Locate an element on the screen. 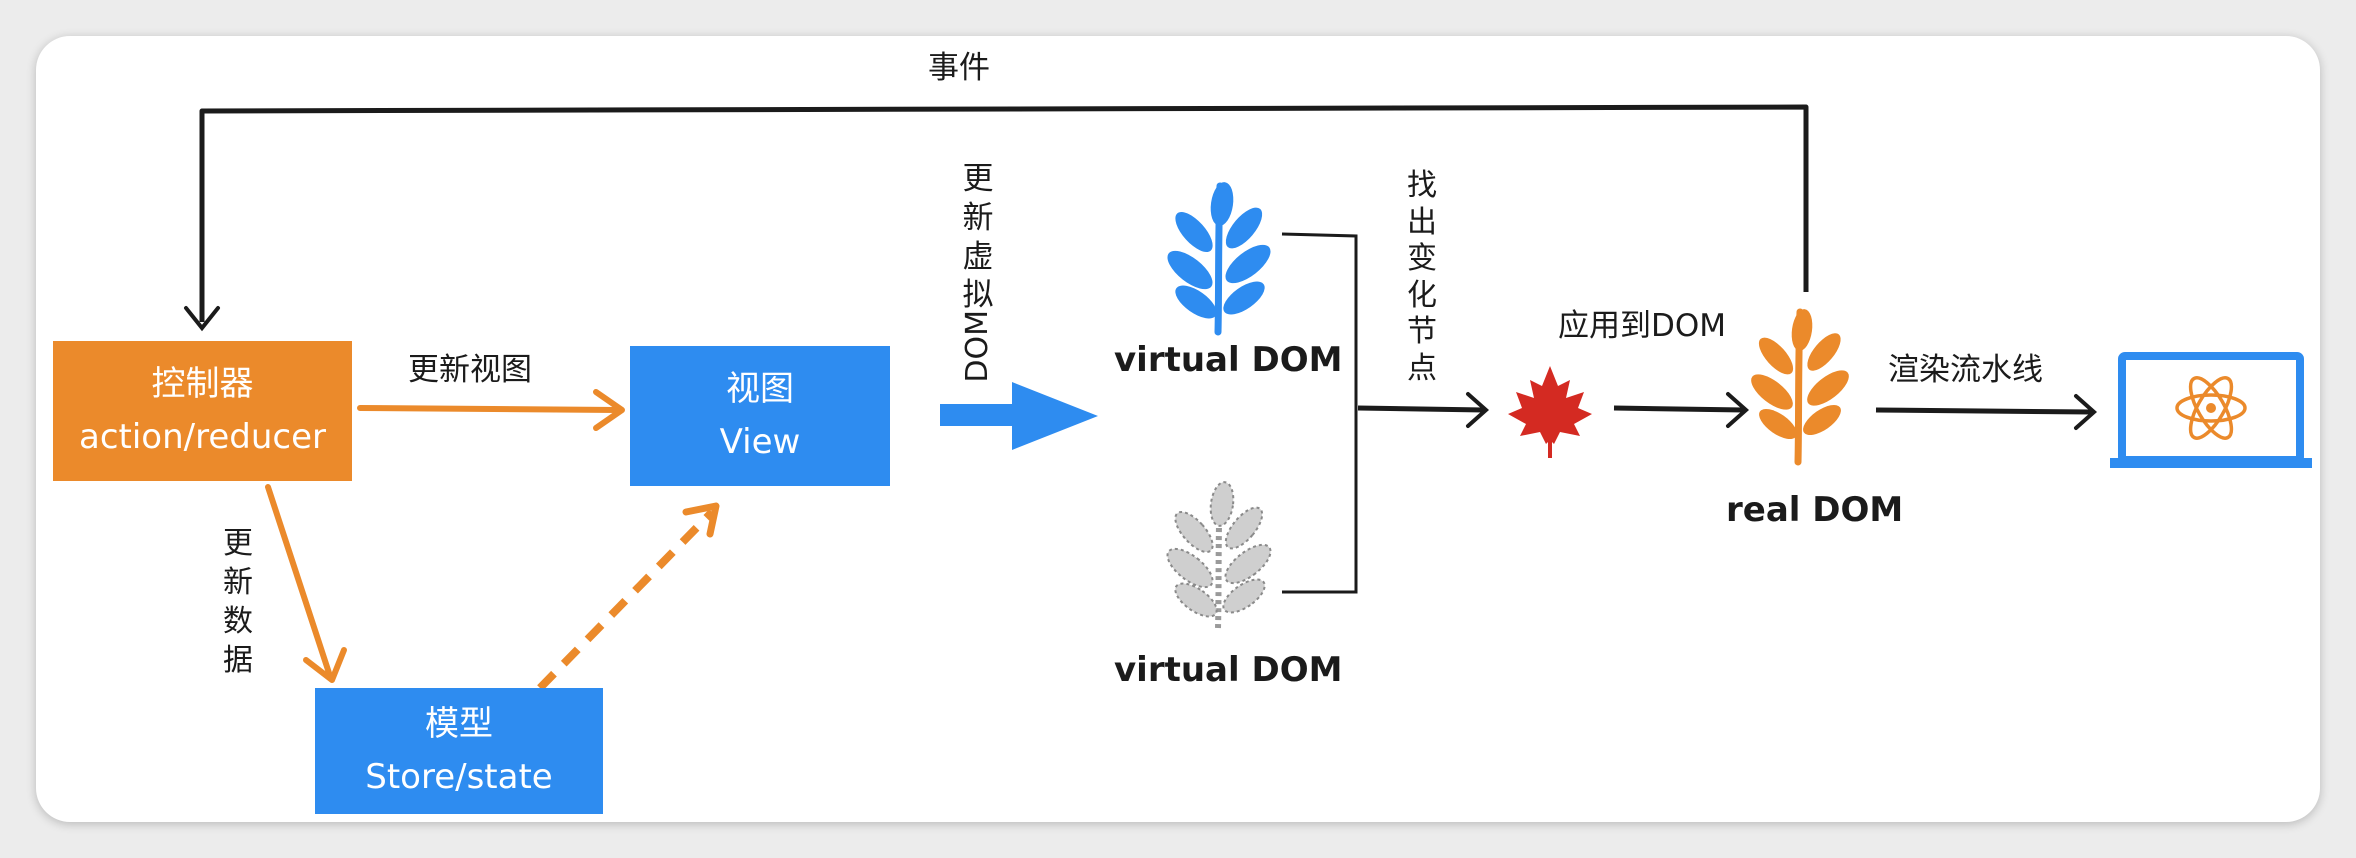 The width and height of the screenshot is (2356, 858). grey-dotted-tree-icon is located at coordinates (1219, 555).